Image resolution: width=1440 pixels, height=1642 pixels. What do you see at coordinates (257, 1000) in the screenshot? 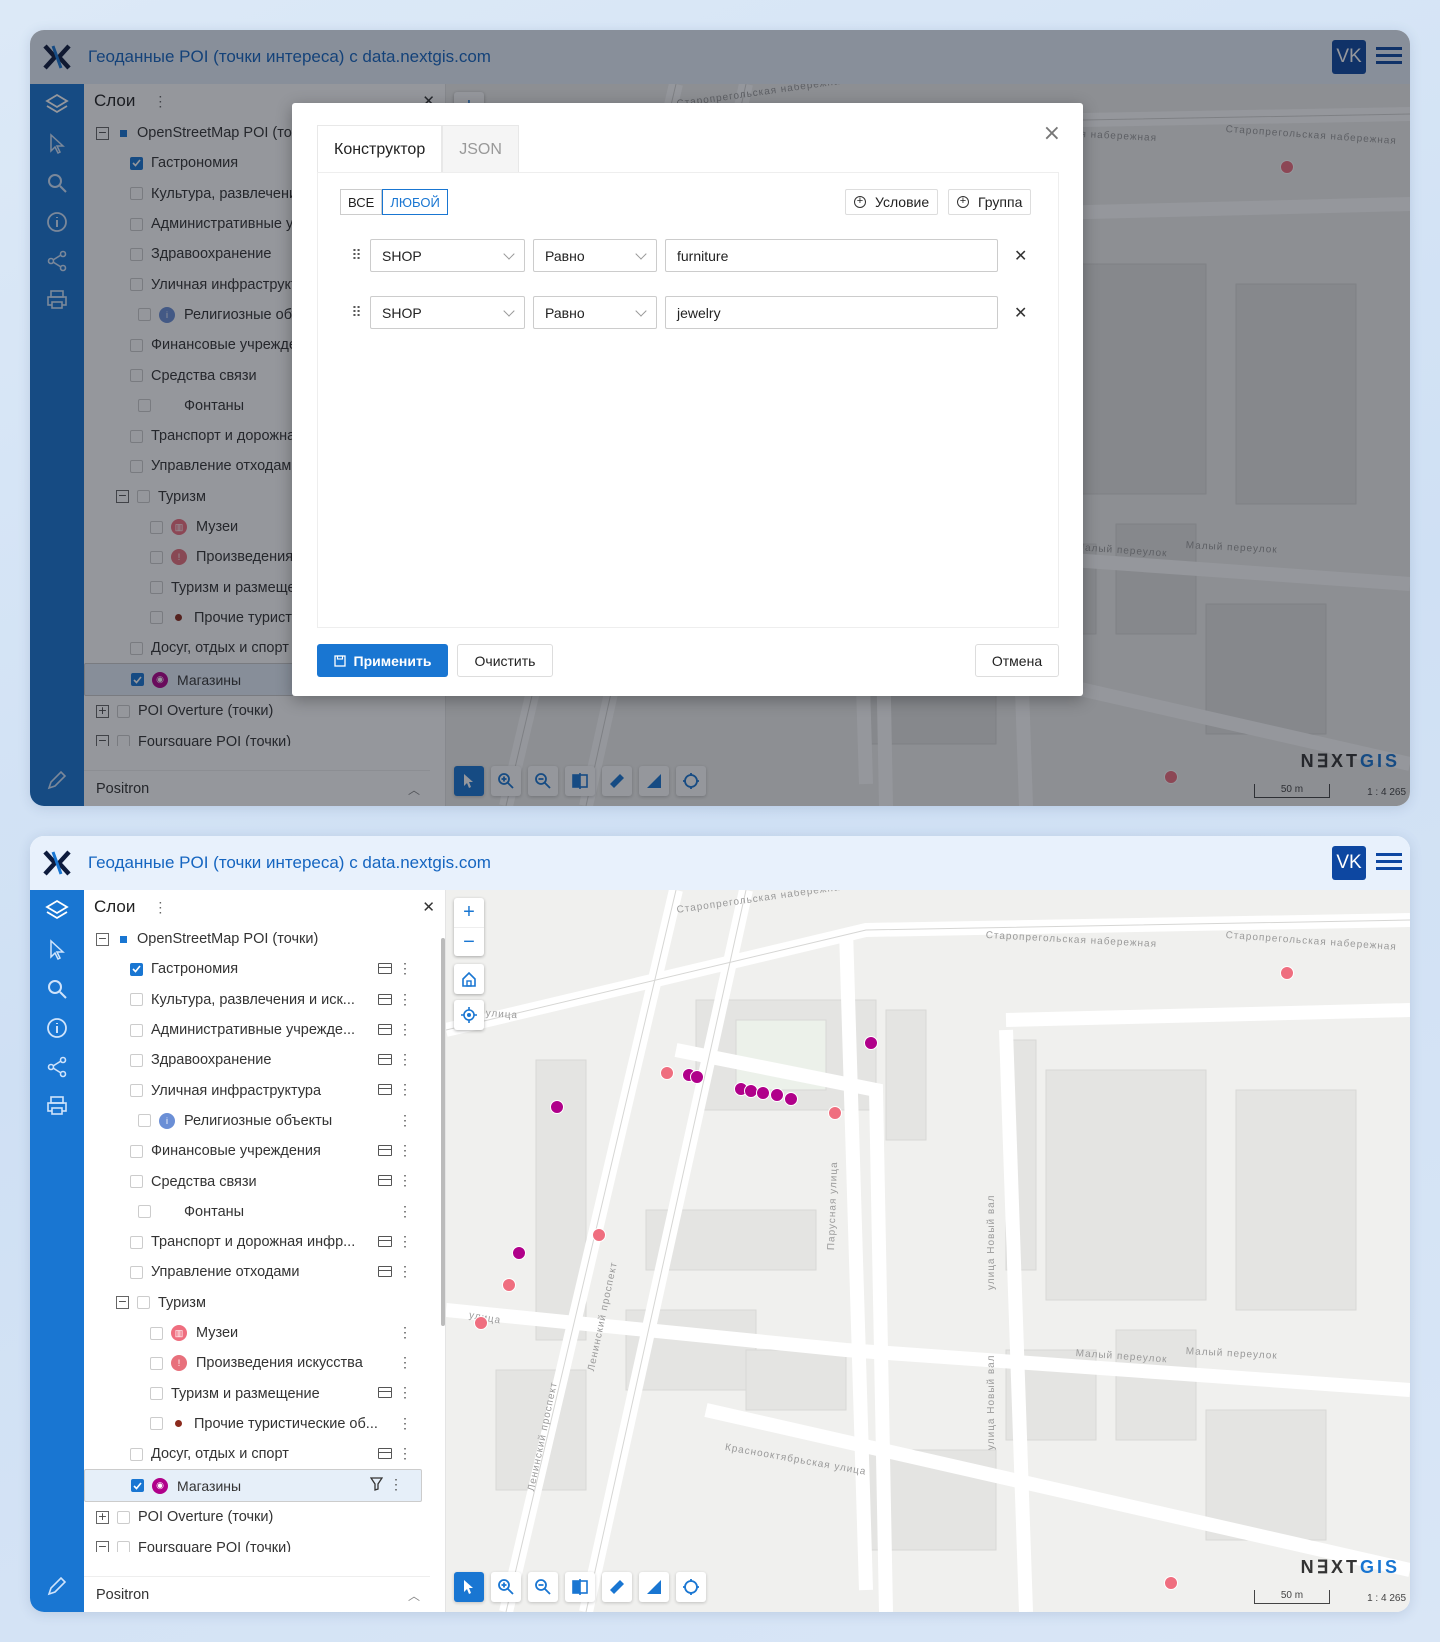
I see `layer-item: Культура, развлечения и иск... ⋮` at bounding box center [257, 1000].